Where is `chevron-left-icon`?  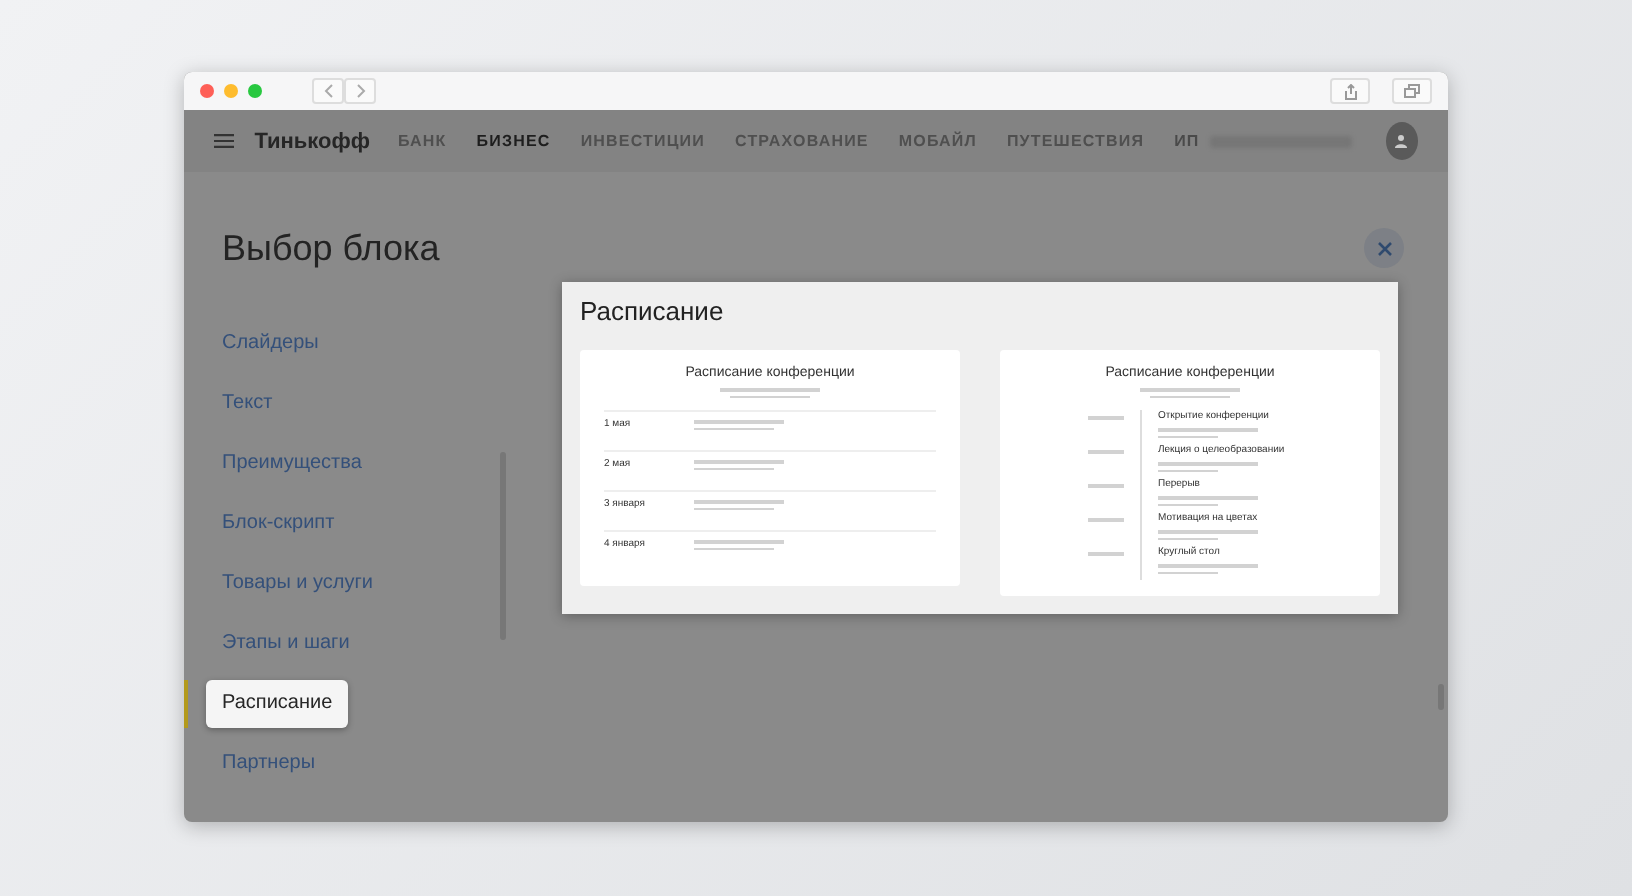
chevron-left-icon is located at coordinates (328, 91).